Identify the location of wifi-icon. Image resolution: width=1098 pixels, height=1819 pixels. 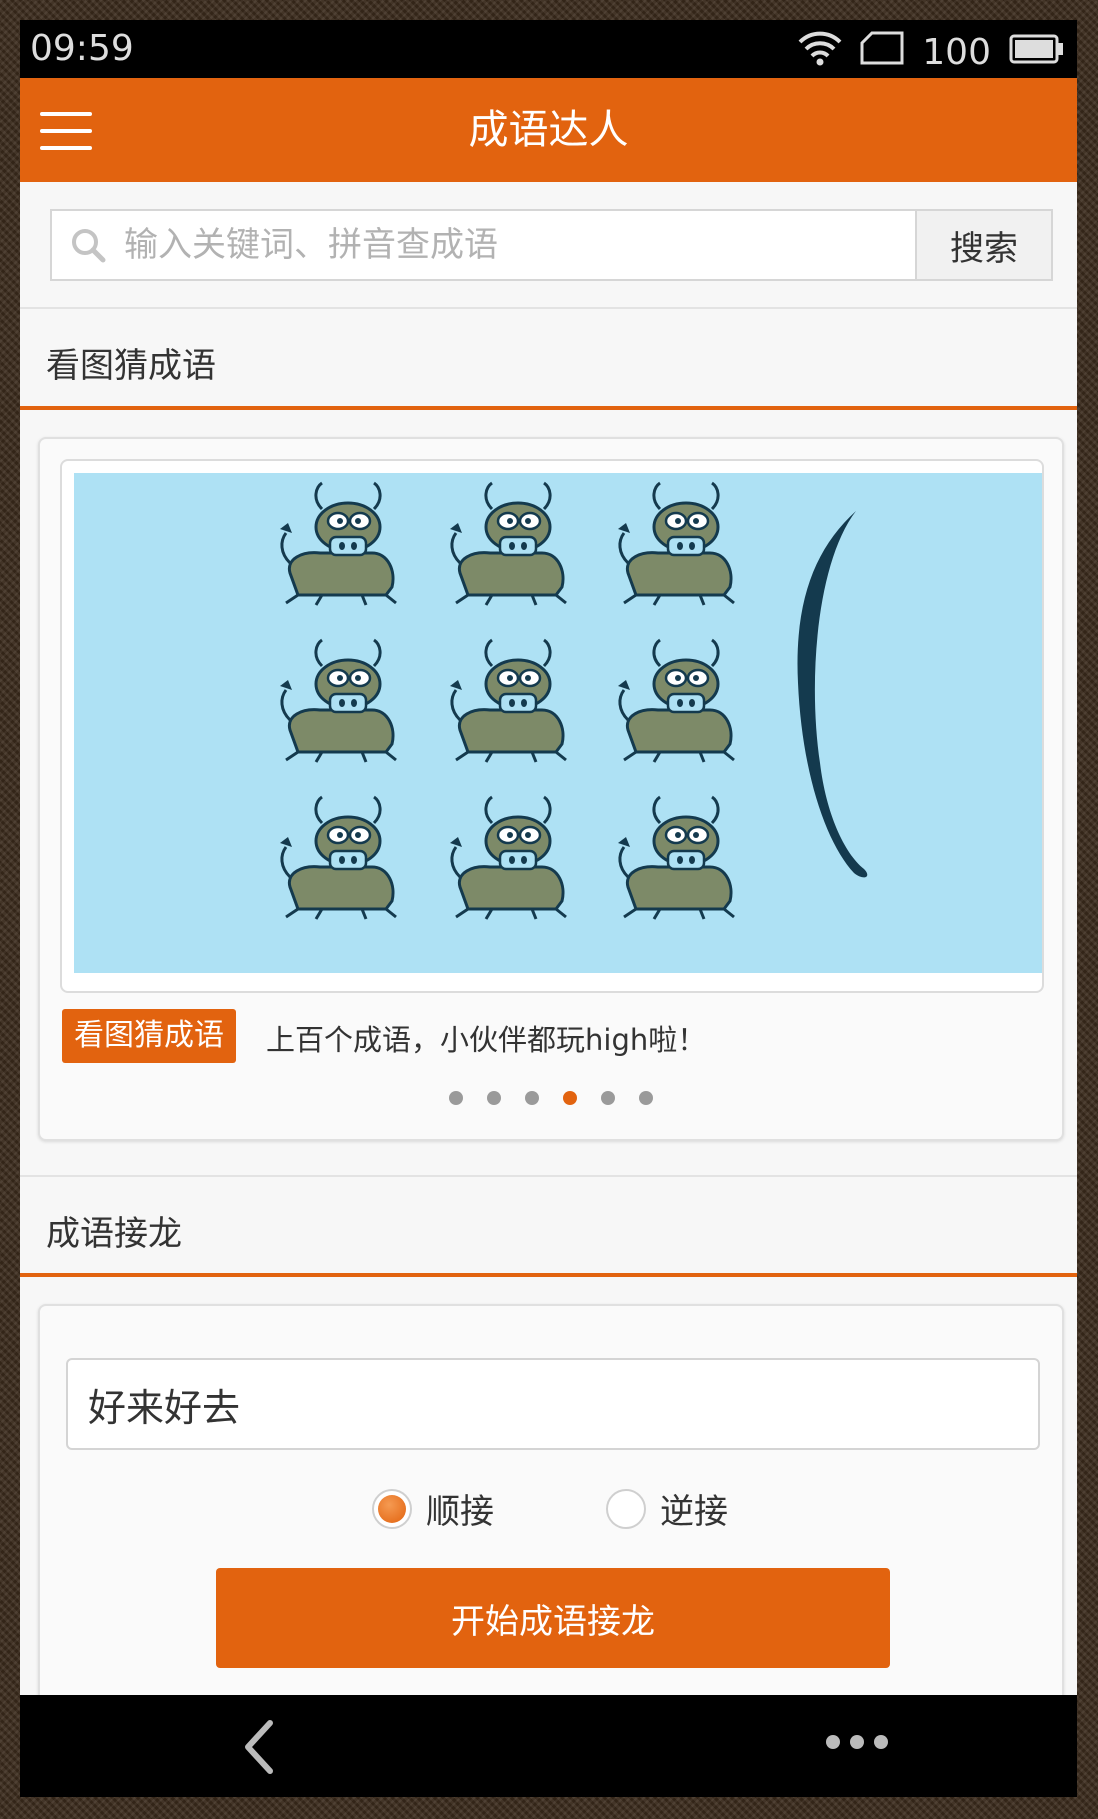
(820, 52).